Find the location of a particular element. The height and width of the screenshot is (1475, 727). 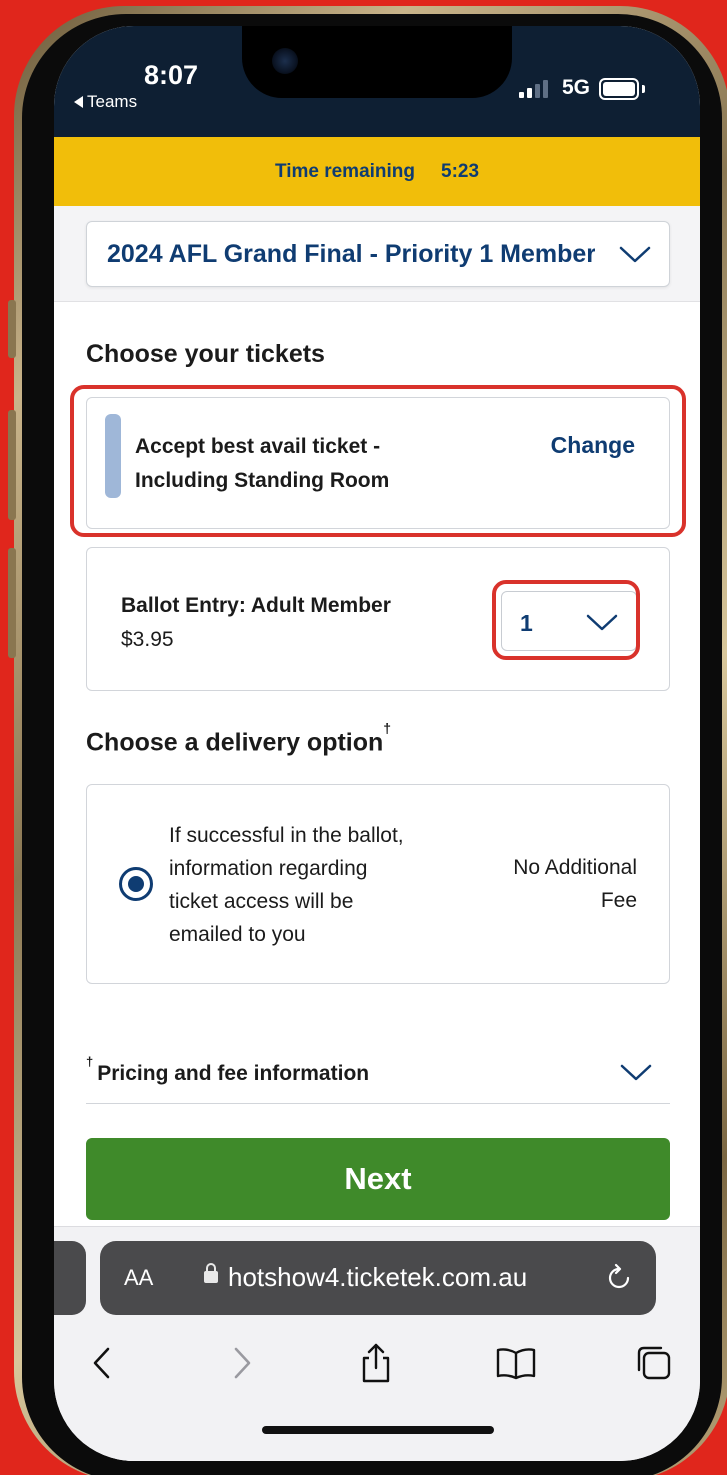

delivery-desc-line-2: information regarding is located at coordinates (268, 868).